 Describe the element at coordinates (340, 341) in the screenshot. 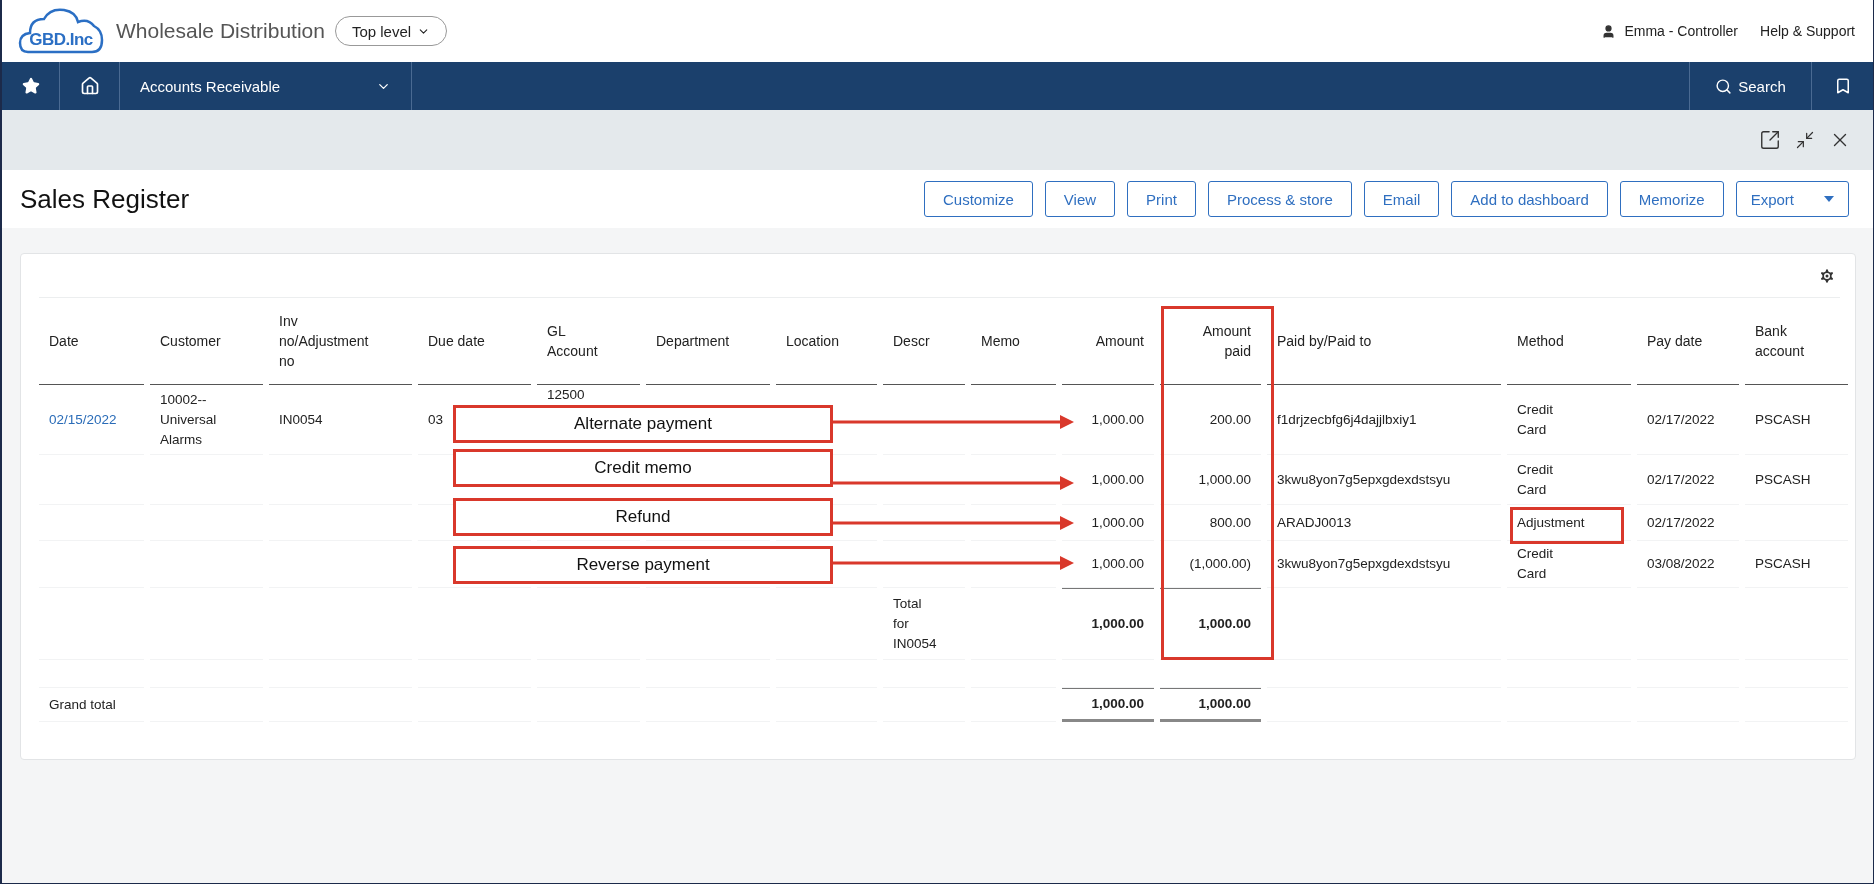

I see `column-header: Inv no/Adjustment no` at that location.